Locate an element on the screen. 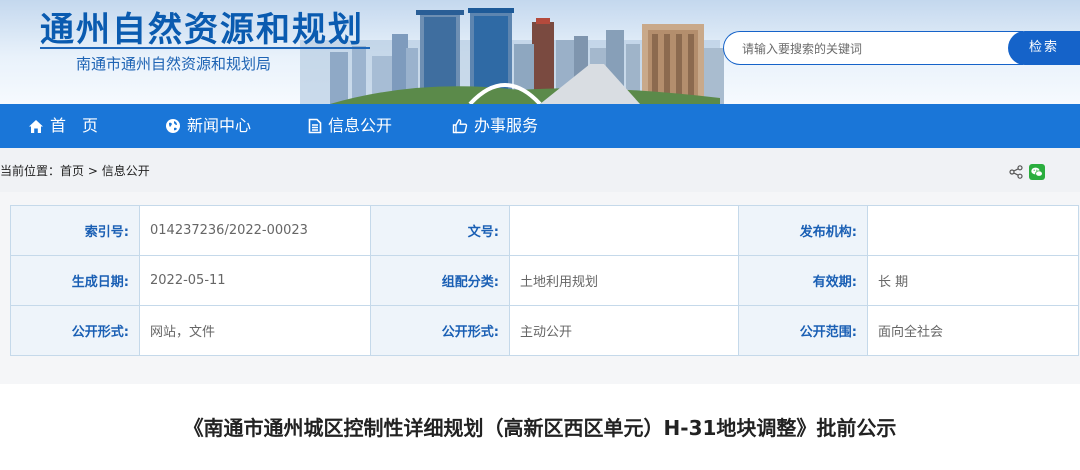  publisher-label: 发布机构: is located at coordinates (803, 230).